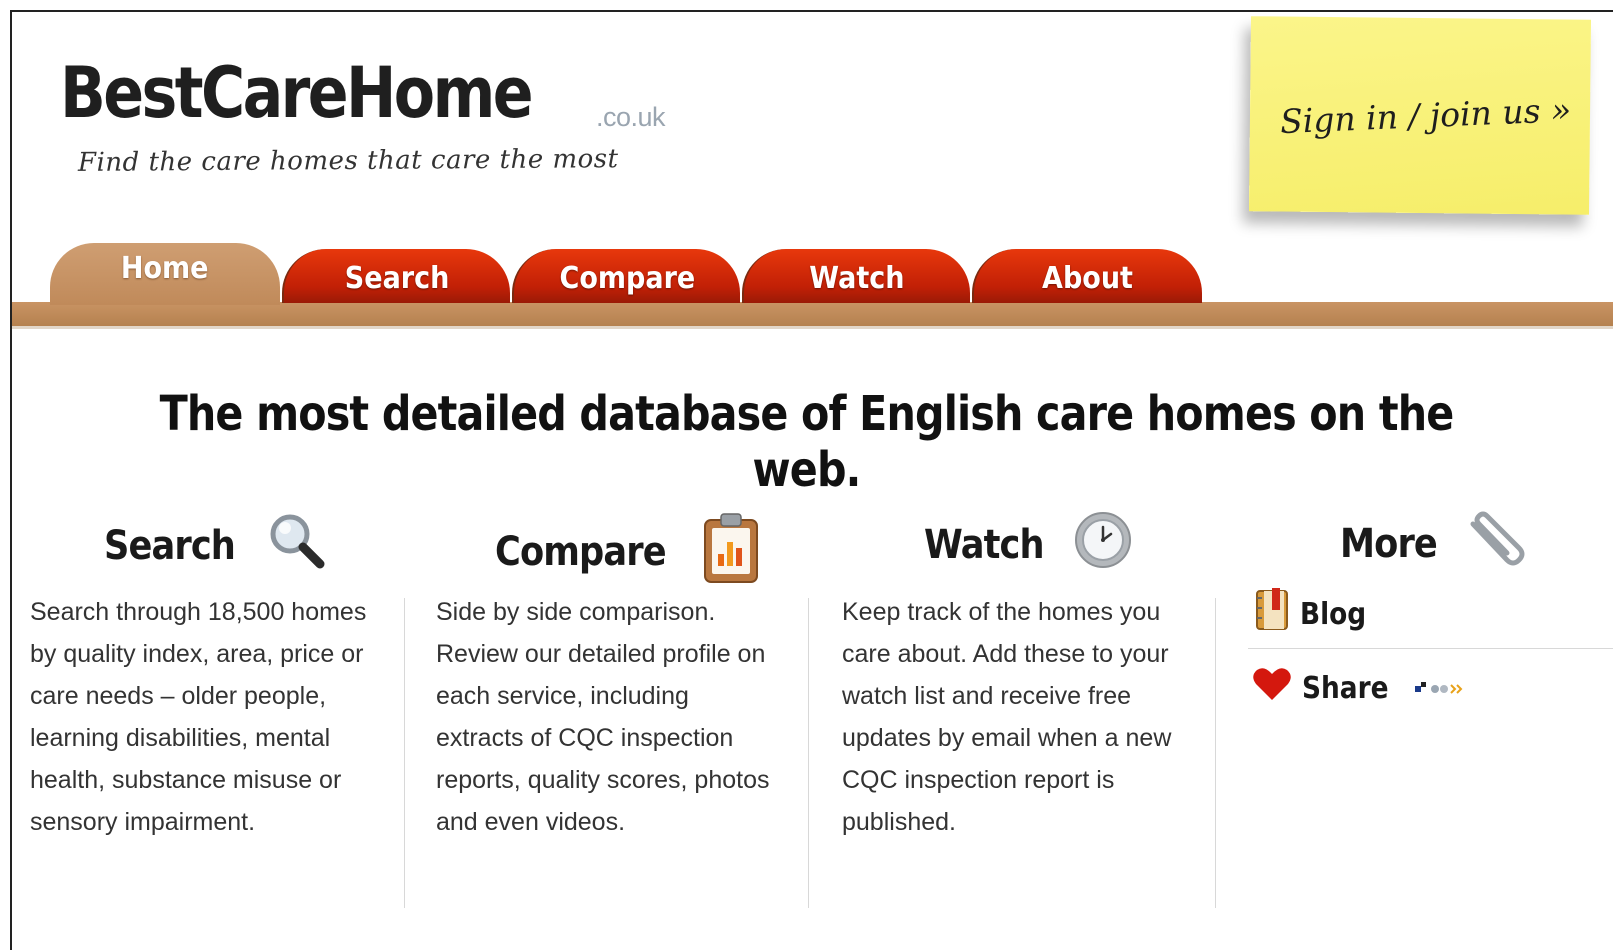  I want to click on nav-bar, so click(812, 315).